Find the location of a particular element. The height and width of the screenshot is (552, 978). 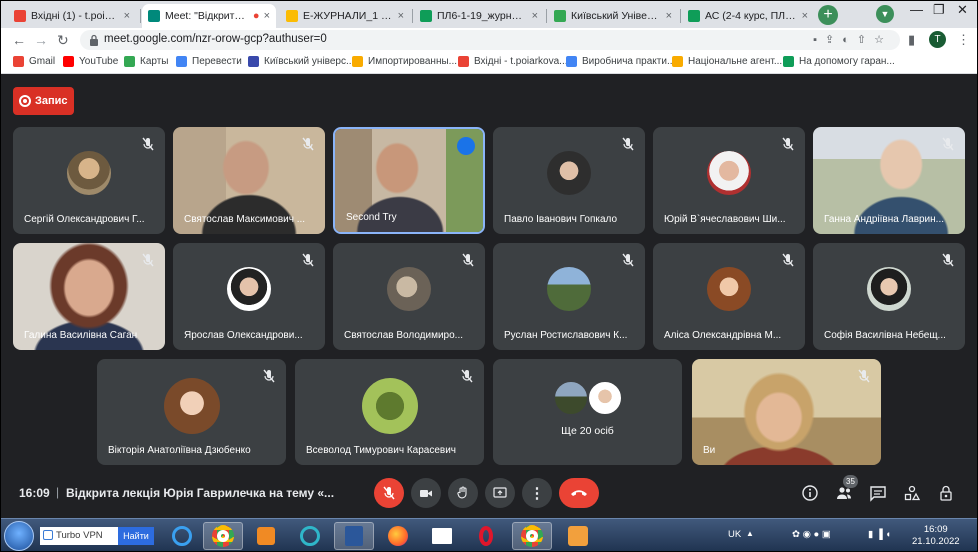

tab-search-chevron-icon: ▼ is located at coordinates (885, 14).